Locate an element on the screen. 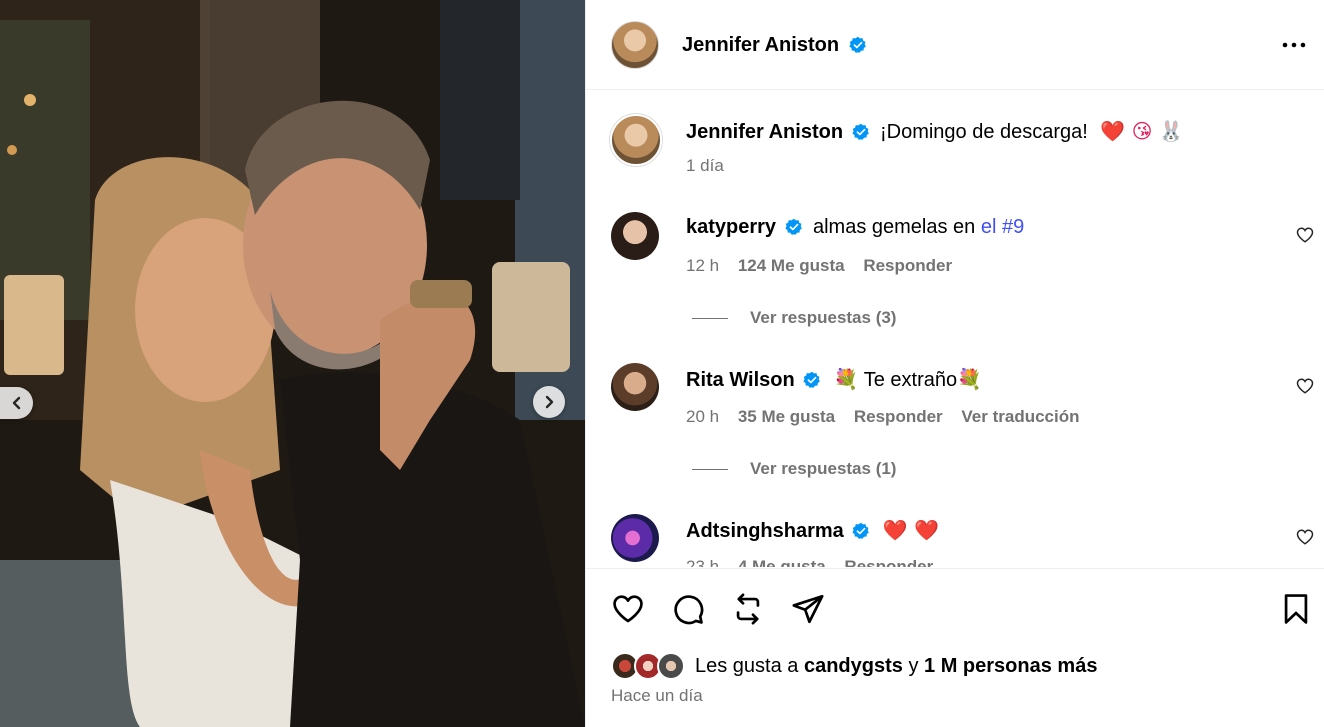 Image resolution: width=1324 pixels, height=727 pixels. comment-age: 23 h is located at coordinates (702, 562).